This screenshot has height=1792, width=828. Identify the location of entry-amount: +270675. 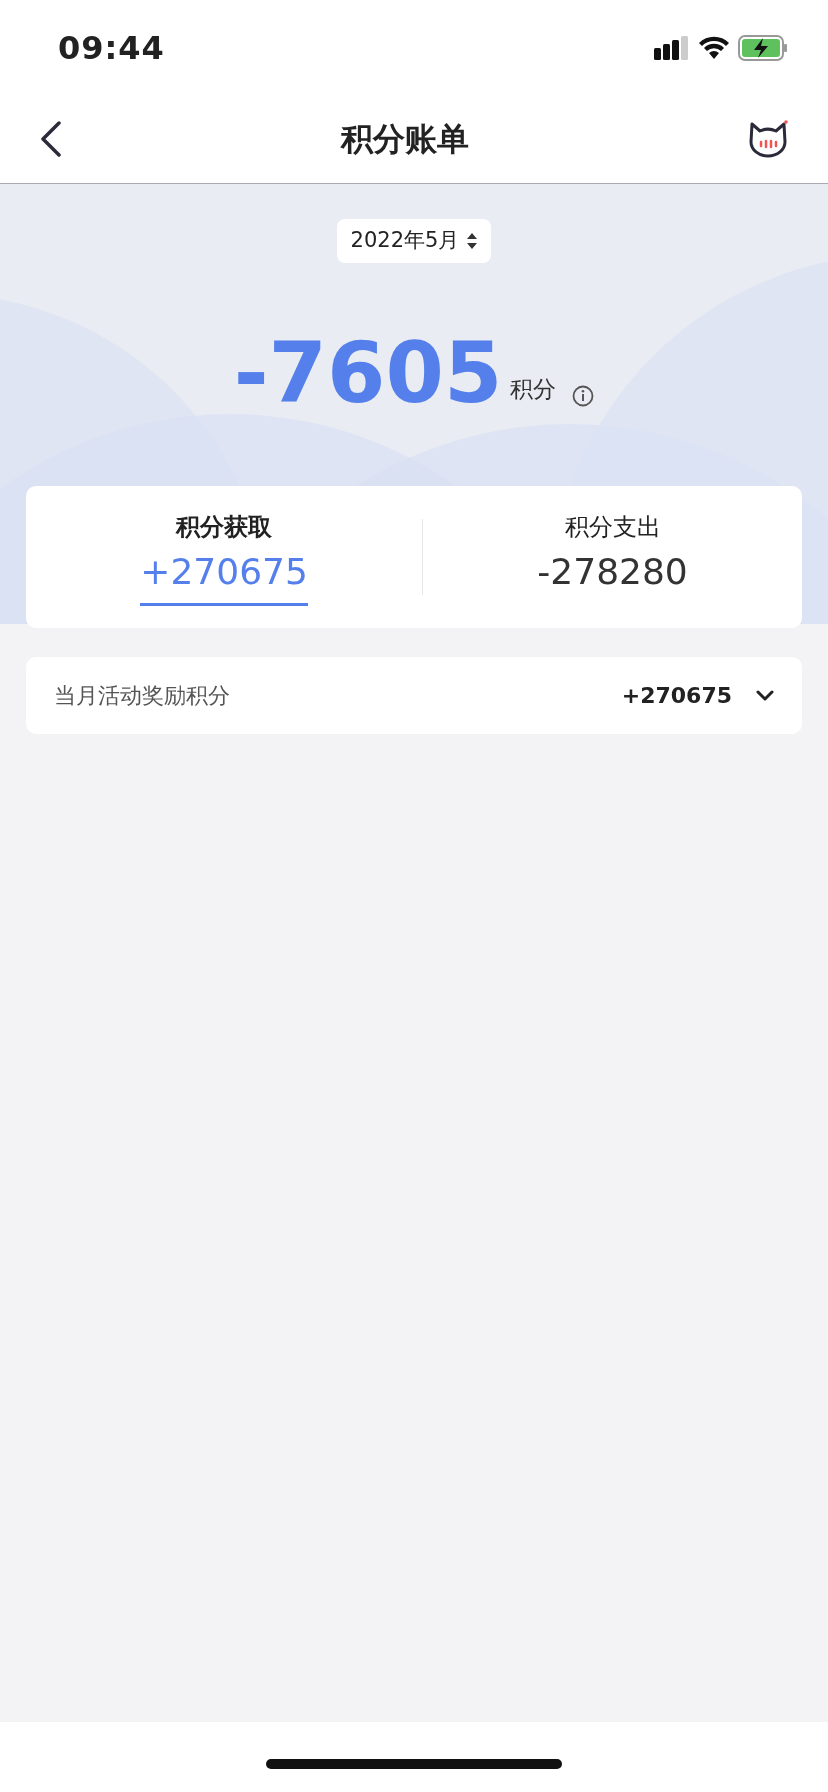
(676, 696).